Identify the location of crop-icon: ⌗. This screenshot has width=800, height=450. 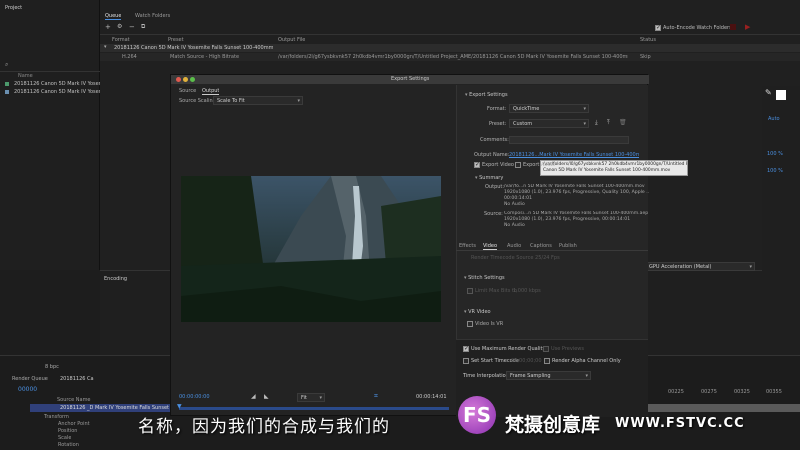
(376, 396).